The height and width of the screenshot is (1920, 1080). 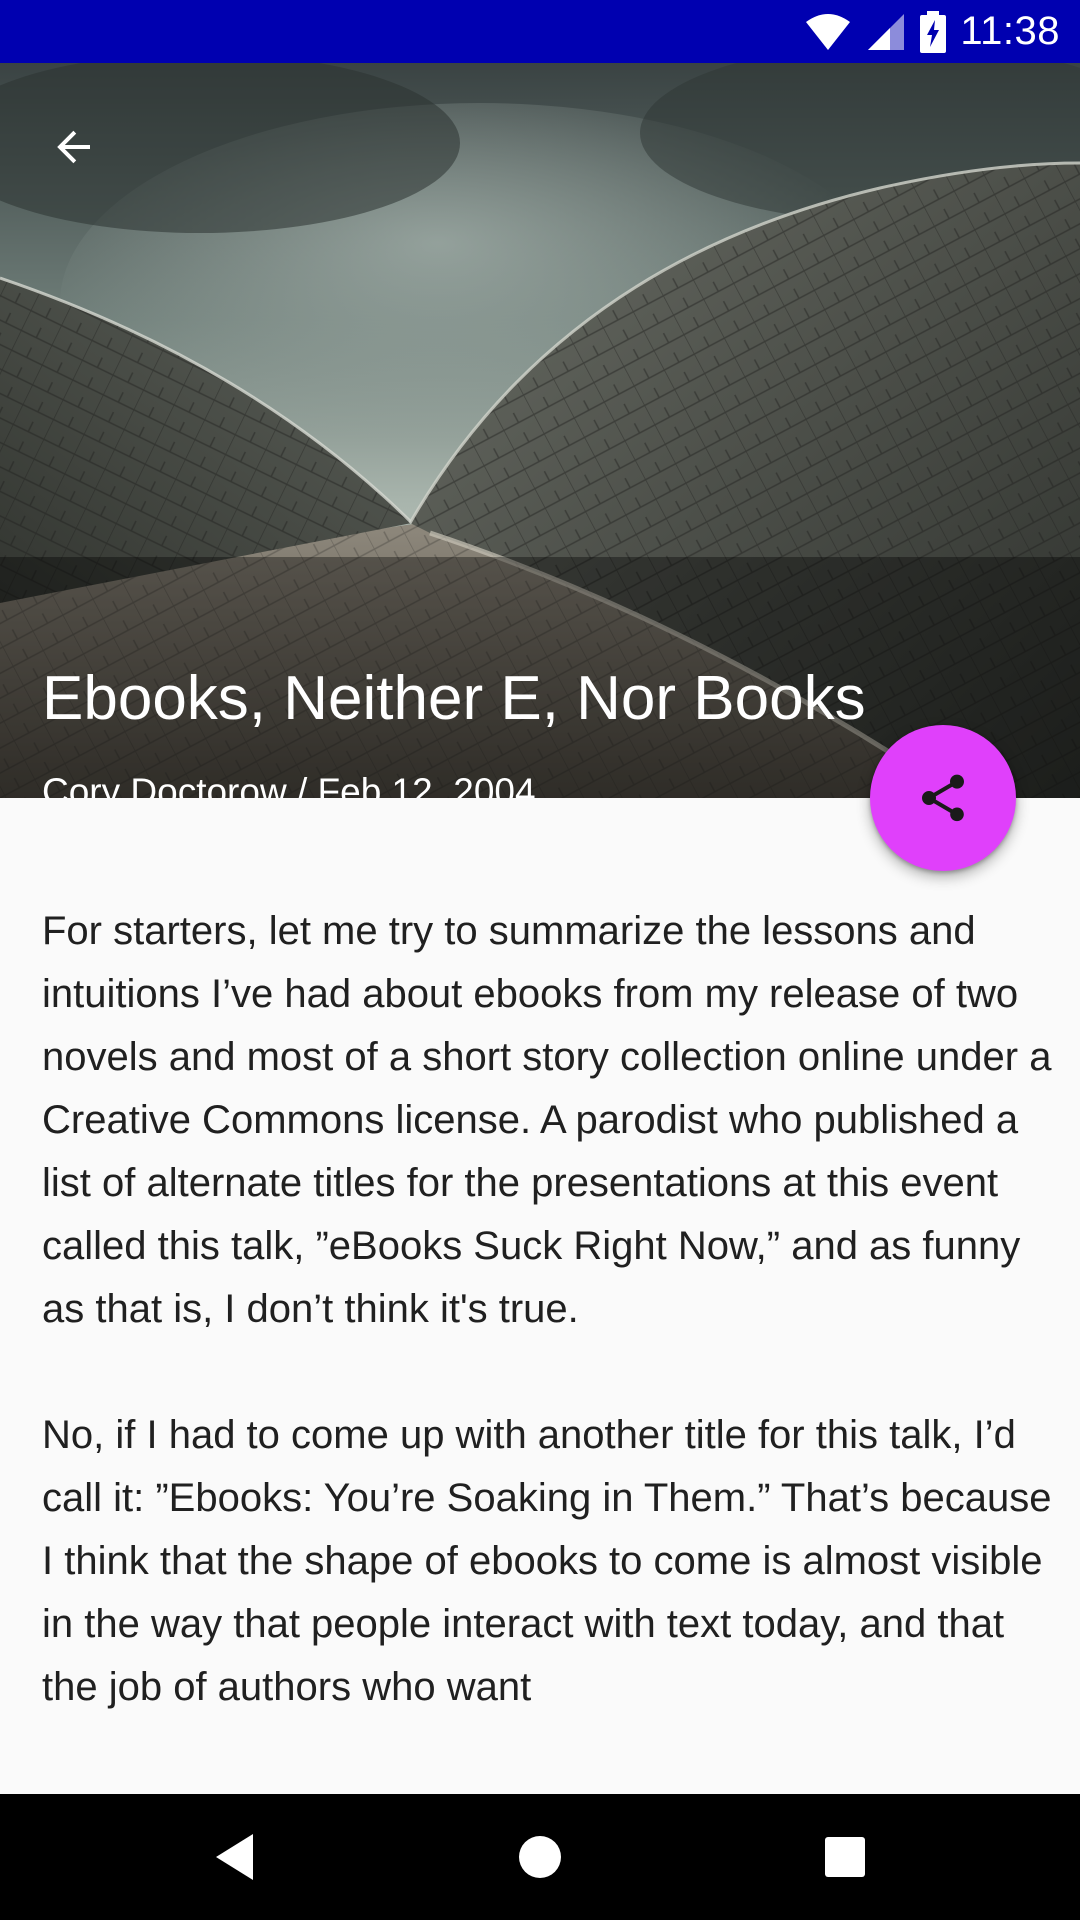 What do you see at coordinates (289, 784) in the screenshot?
I see `article-byline: Cory Doctorow / Feb 12, 2004` at bounding box center [289, 784].